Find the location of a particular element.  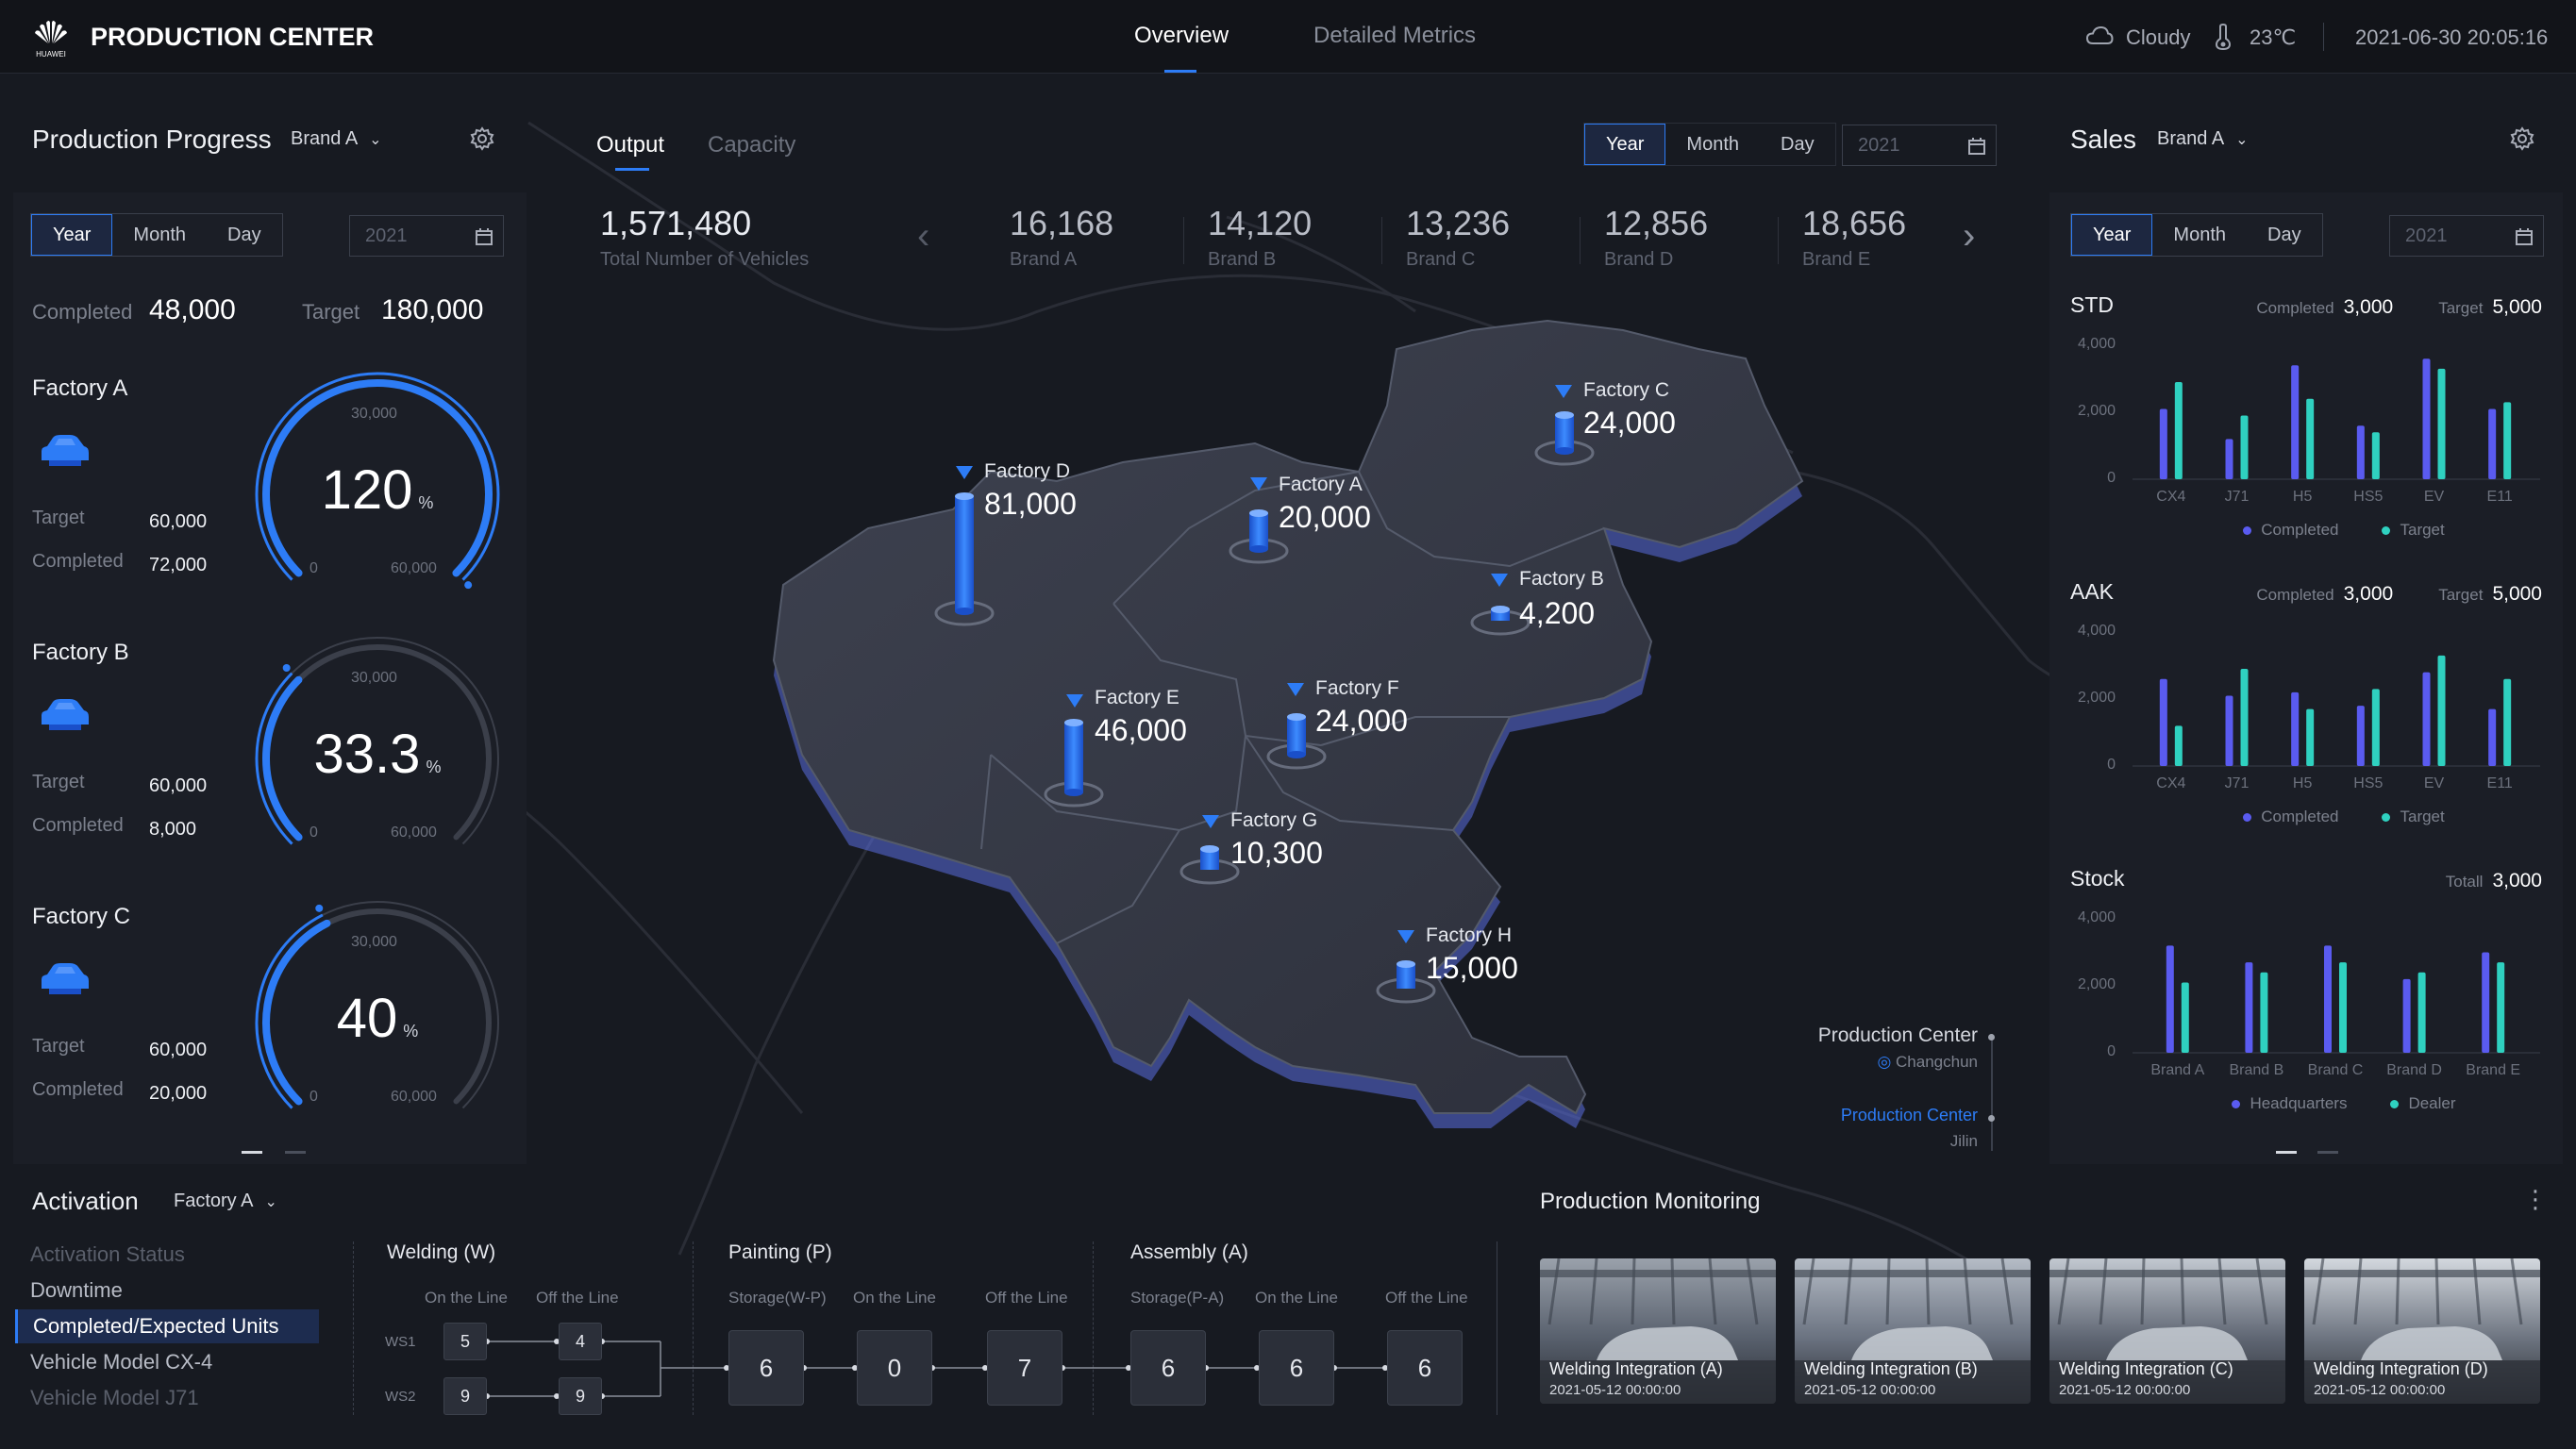

ws2-label: WS2 is located at coordinates (400, 1397).